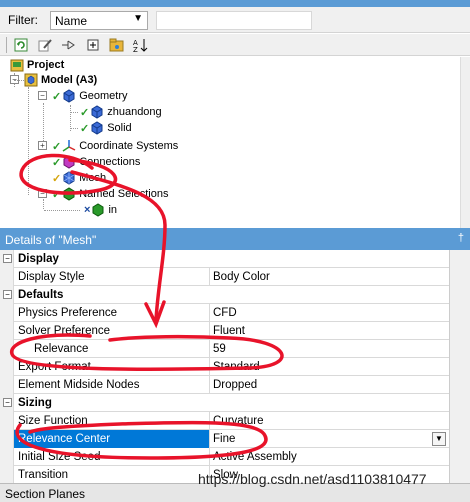 The height and width of the screenshot is (502, 470). I want to click on tree-node-label: Project, so click(46, 65).